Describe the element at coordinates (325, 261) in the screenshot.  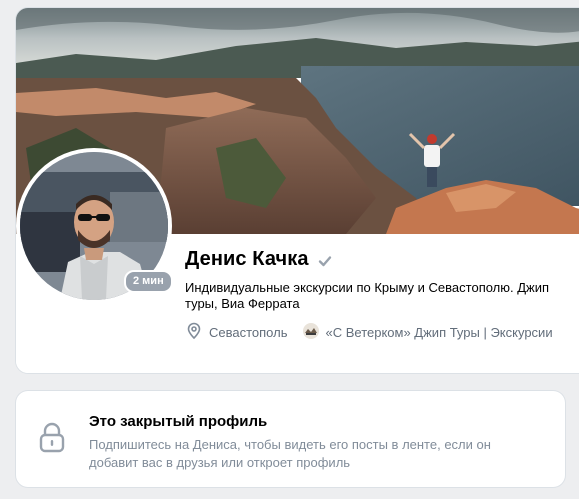
I see `verified-icon` at that location.